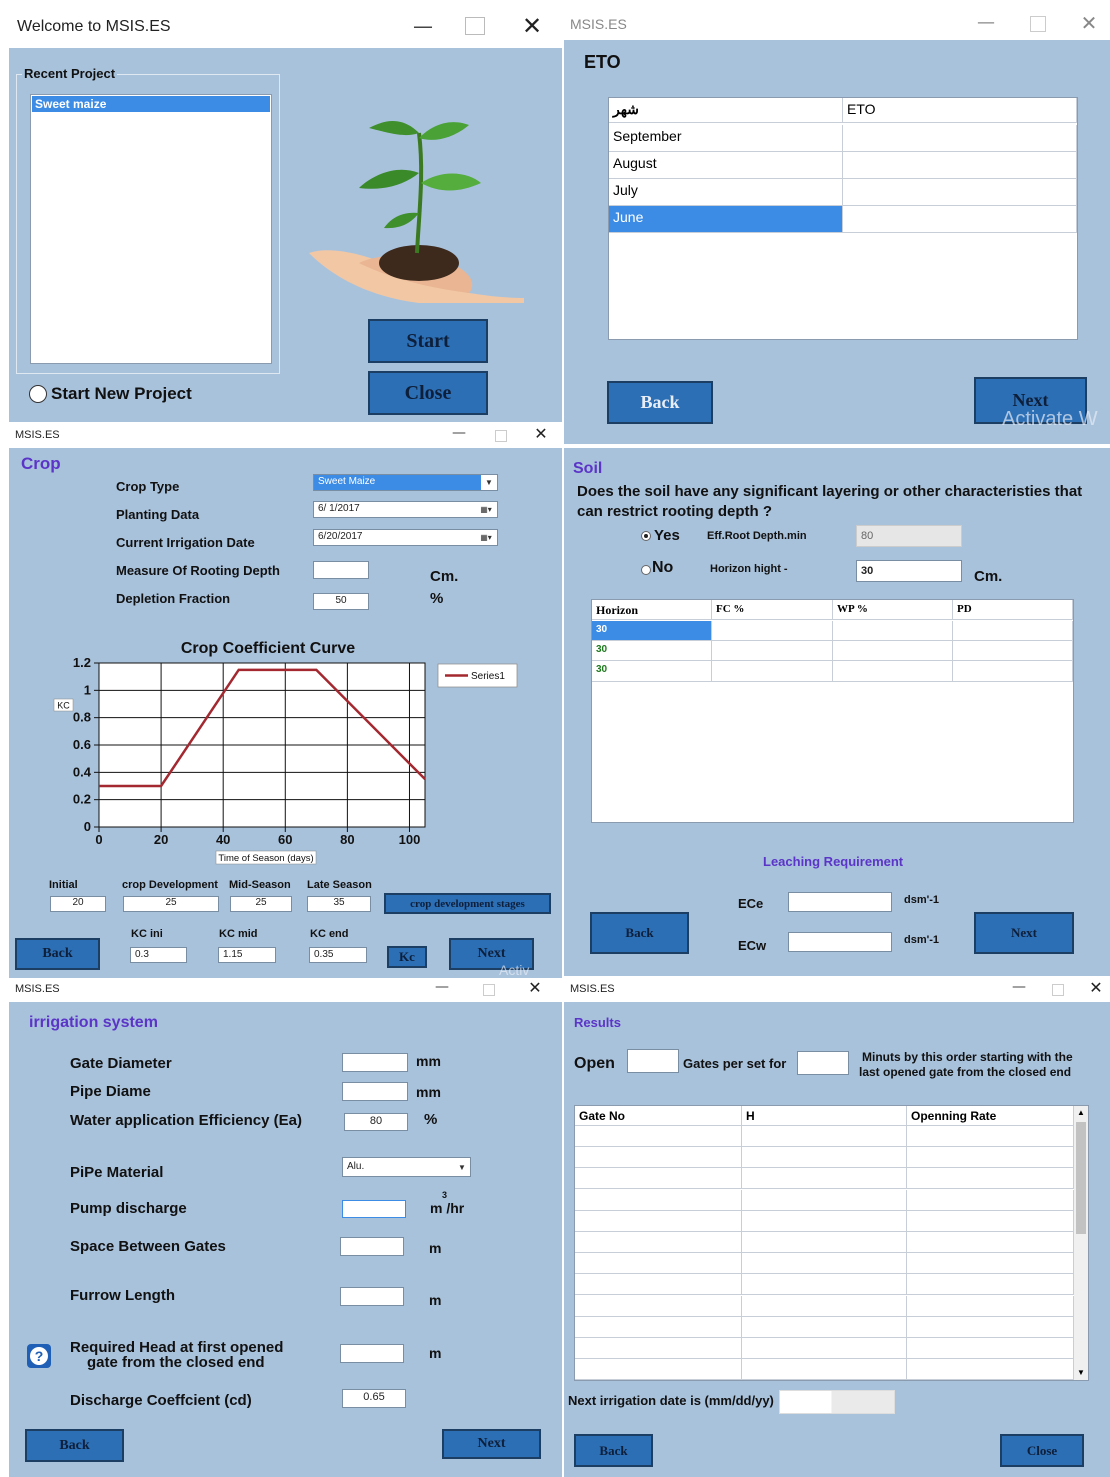 The image size is (1110, 1477). Describe the element at coordinates (372, 1296) in the screenshot. I see `furrow-length-input` at that location.